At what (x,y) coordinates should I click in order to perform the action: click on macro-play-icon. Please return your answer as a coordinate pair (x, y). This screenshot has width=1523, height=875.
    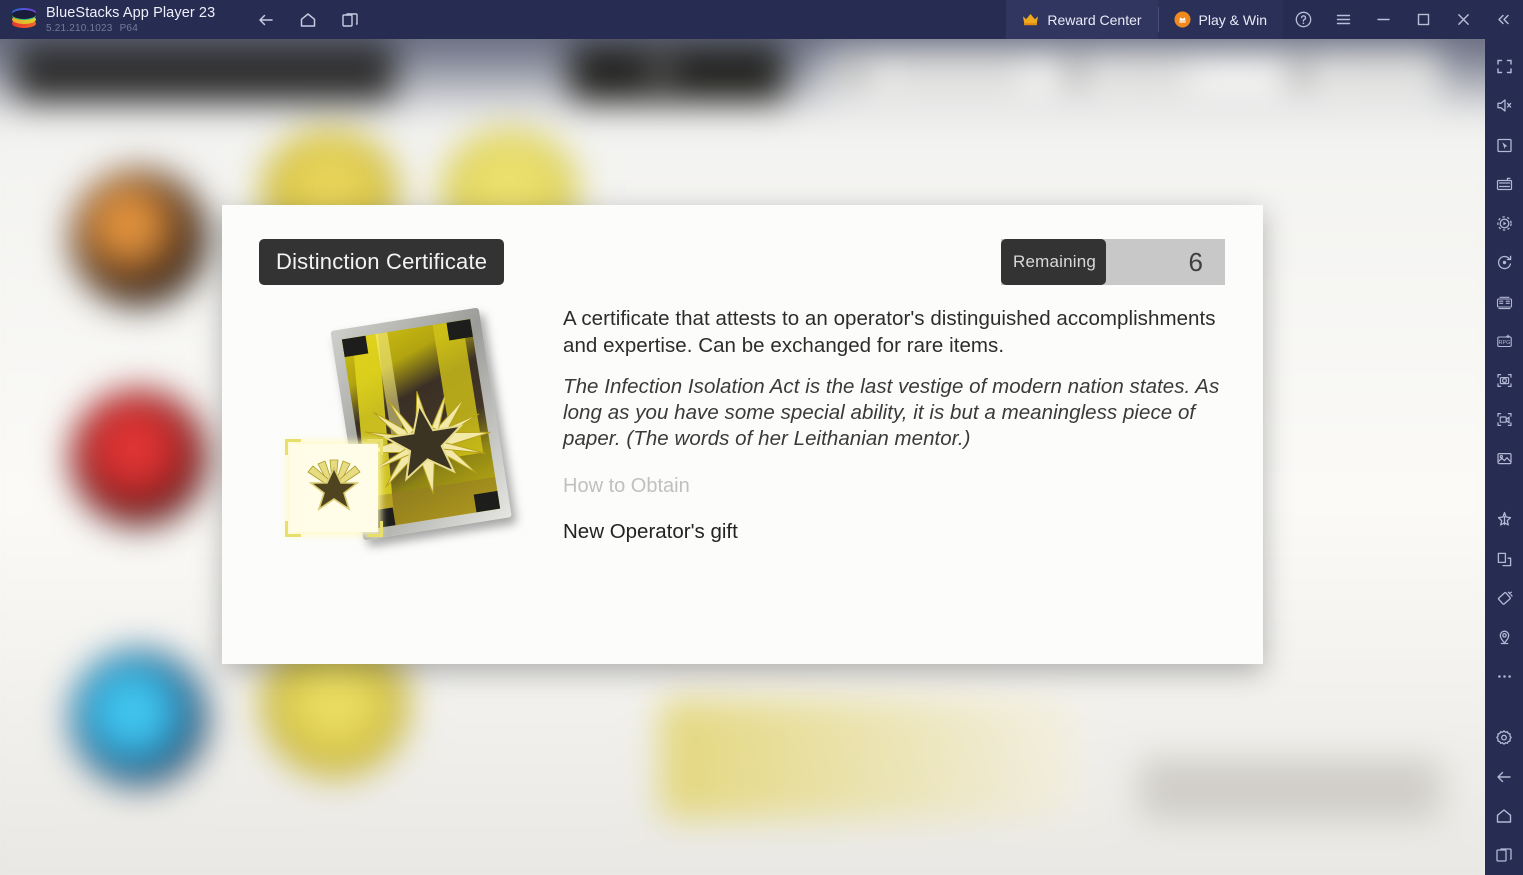
    Looking at the image, I should click on (1504, 223).